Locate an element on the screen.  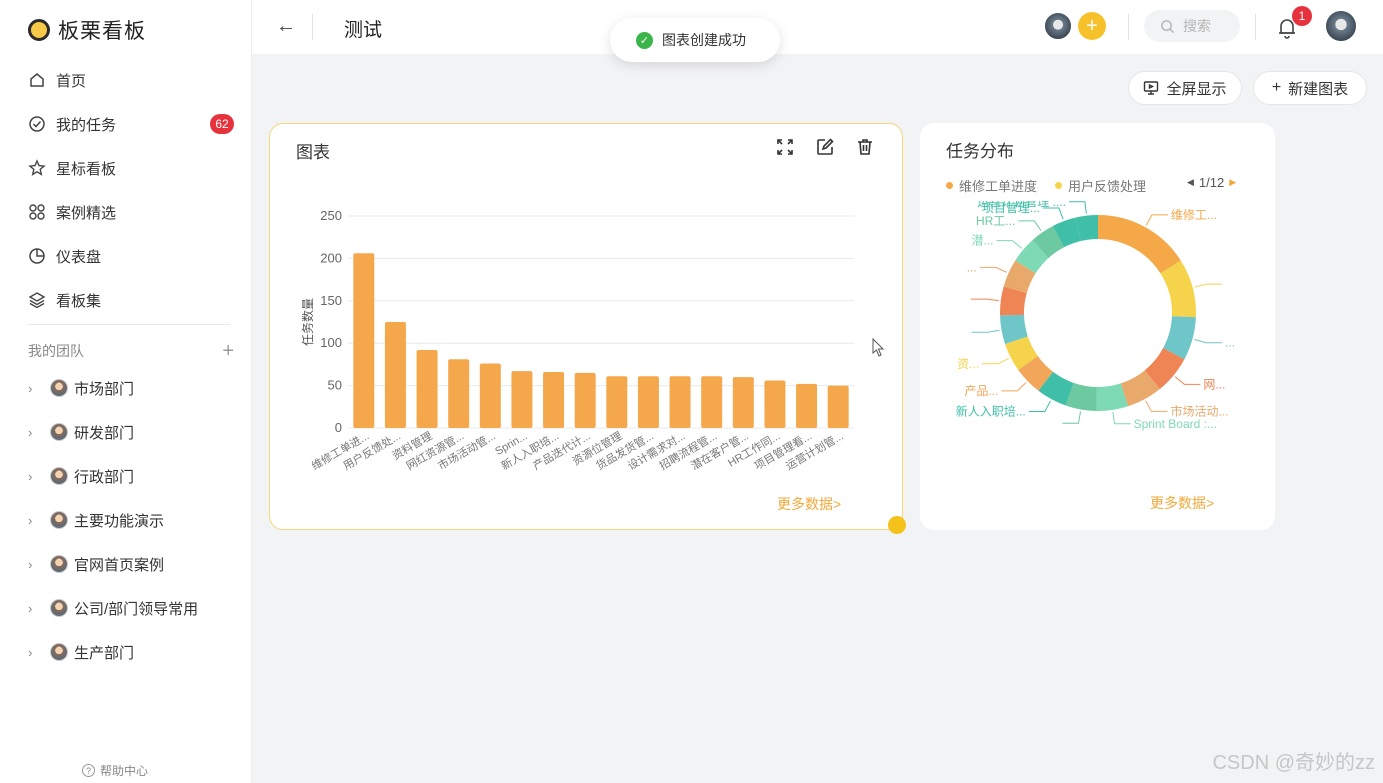
prev-page-icon: ◀ is located at coordinates (1190, 182).